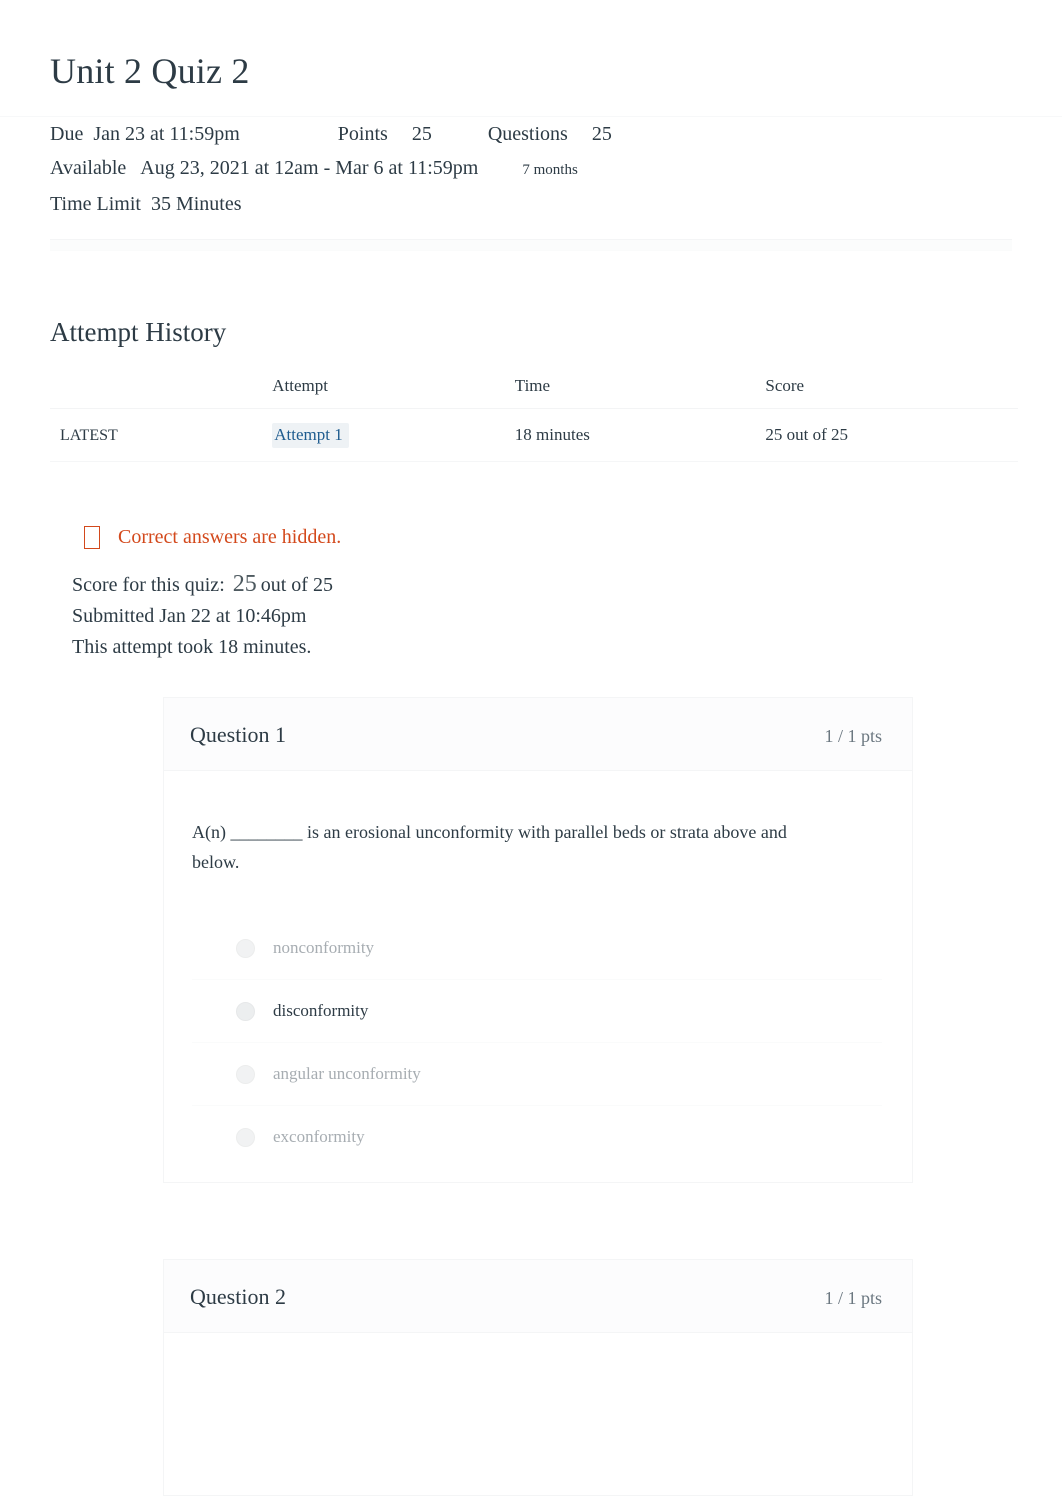  I want to click on time-limit-value: 35 Minutes, so click(196, 204).